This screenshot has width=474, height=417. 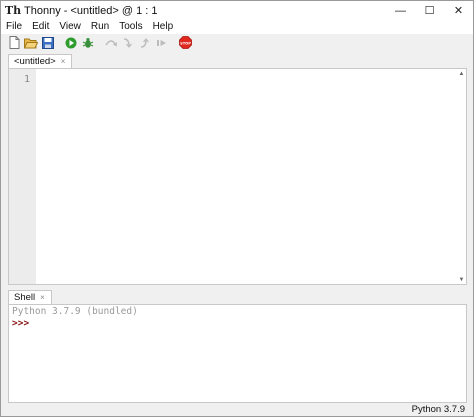 I want to click on tab-untitled: <untitled> ×, so click(x=40, y=61).